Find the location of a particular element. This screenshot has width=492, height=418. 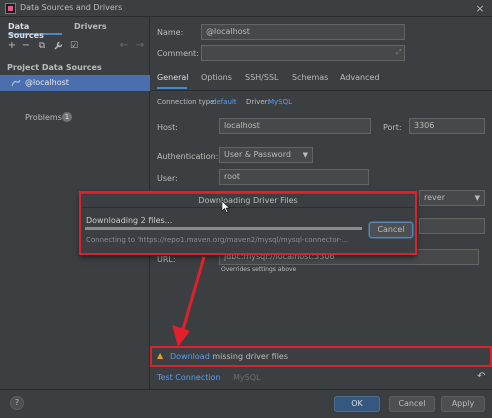

database-type-label: MySQL is located at coordinates (247, 377).